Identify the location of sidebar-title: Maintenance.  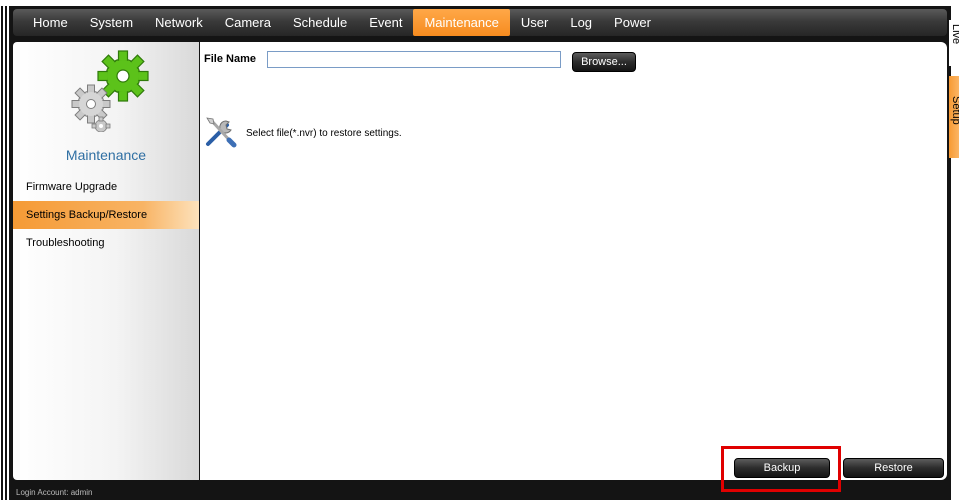
(106, 155).